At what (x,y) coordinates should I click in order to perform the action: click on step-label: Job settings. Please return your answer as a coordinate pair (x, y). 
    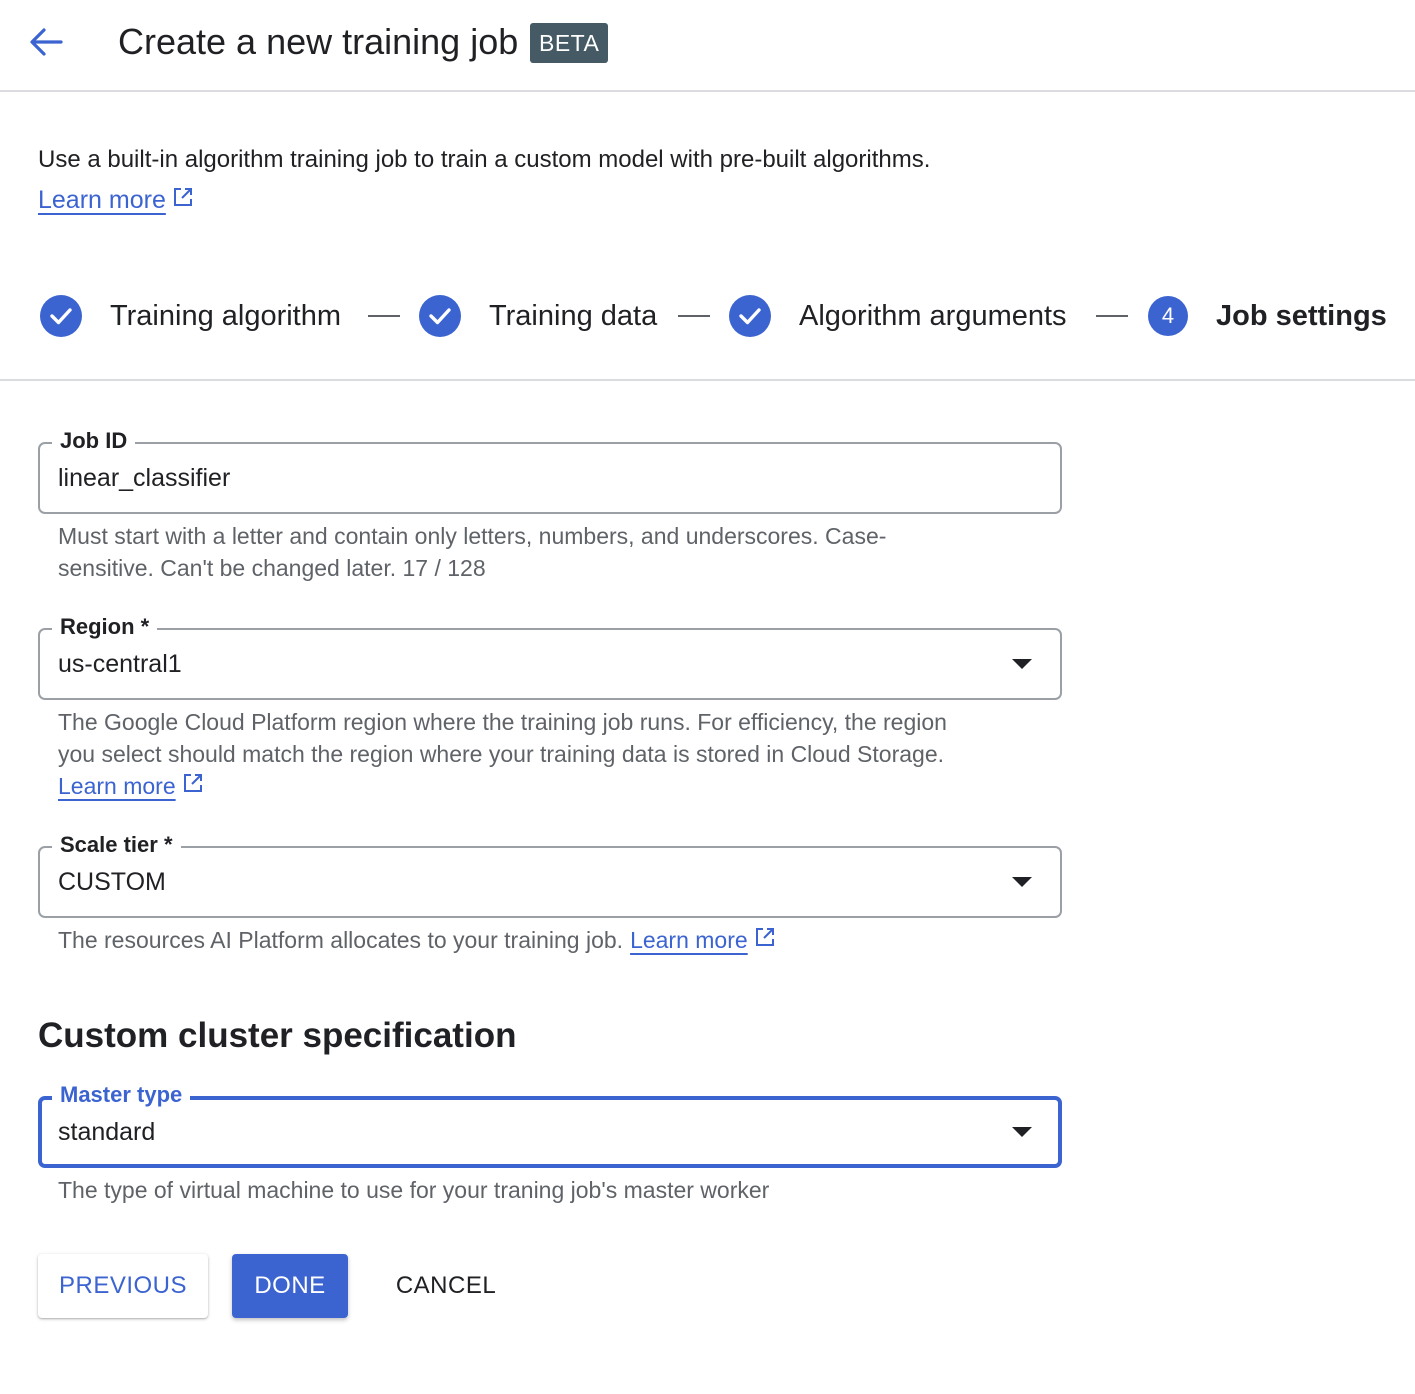
    Looking at the image, I should click on (1301, 315).